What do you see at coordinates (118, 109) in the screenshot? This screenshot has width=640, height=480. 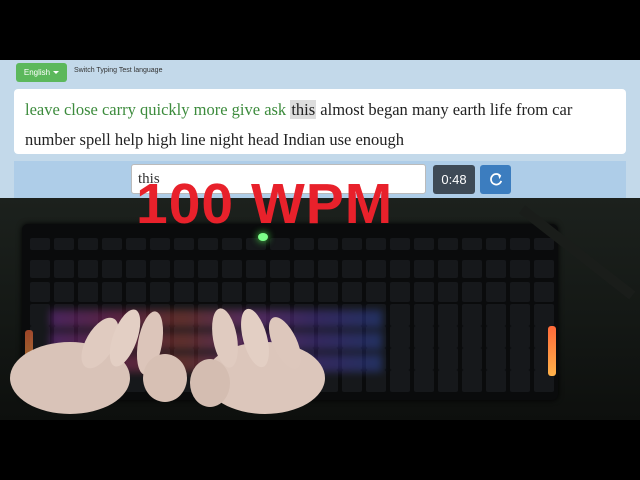 I see `word: carry` at bounding box center [118, 109].